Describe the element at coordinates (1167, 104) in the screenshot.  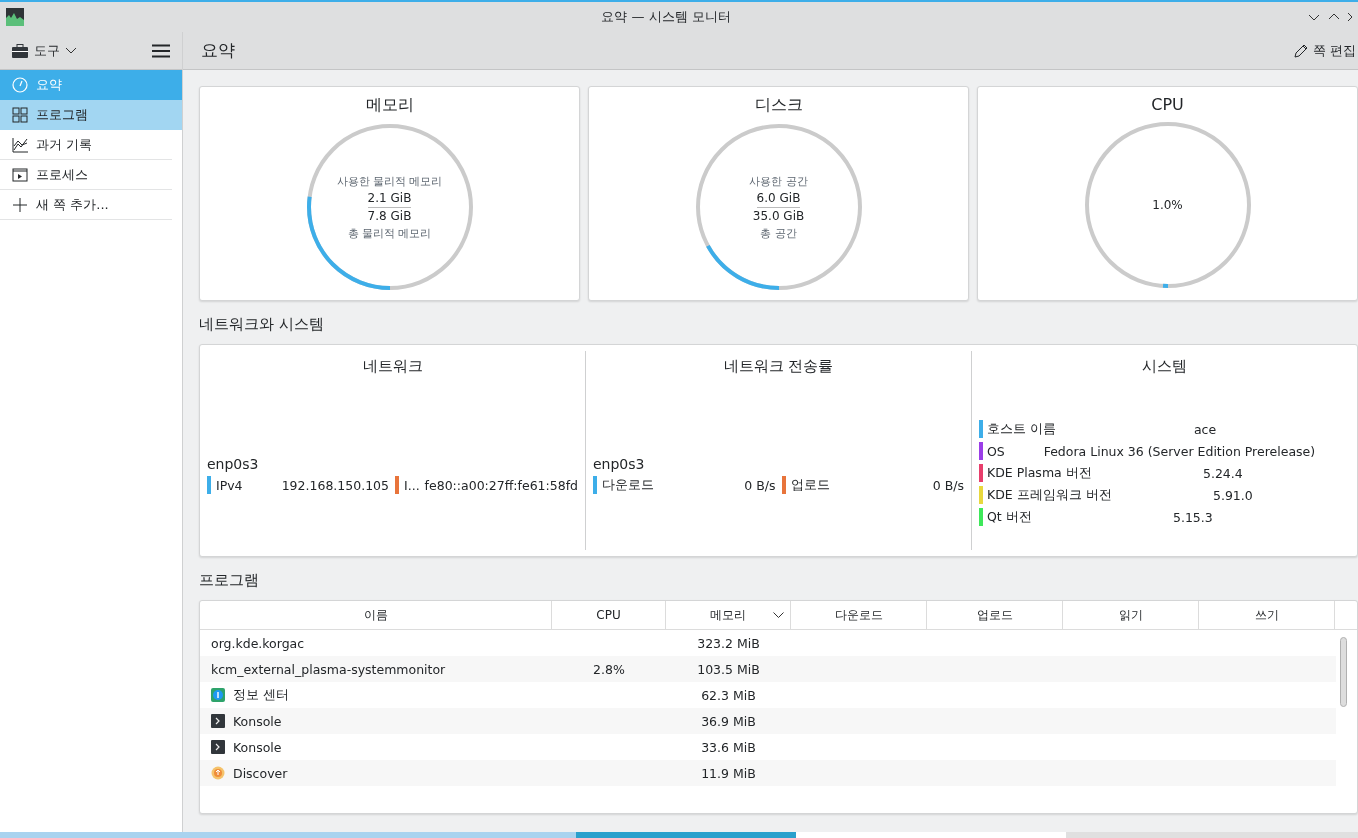
I see `card-title: CPU` at that location.